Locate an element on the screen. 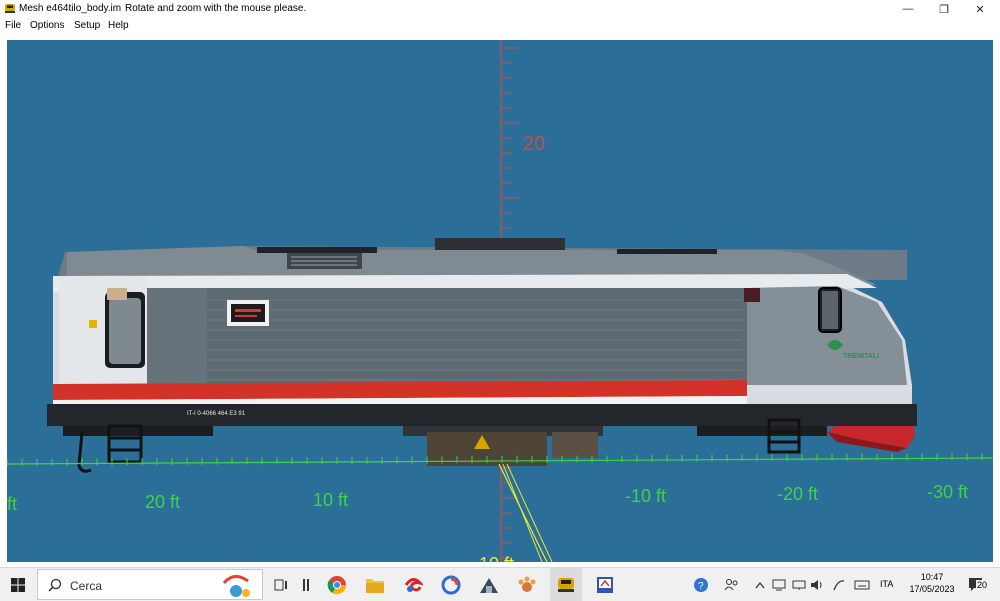  chevron-up-icon is located at coordinates (760, 584).